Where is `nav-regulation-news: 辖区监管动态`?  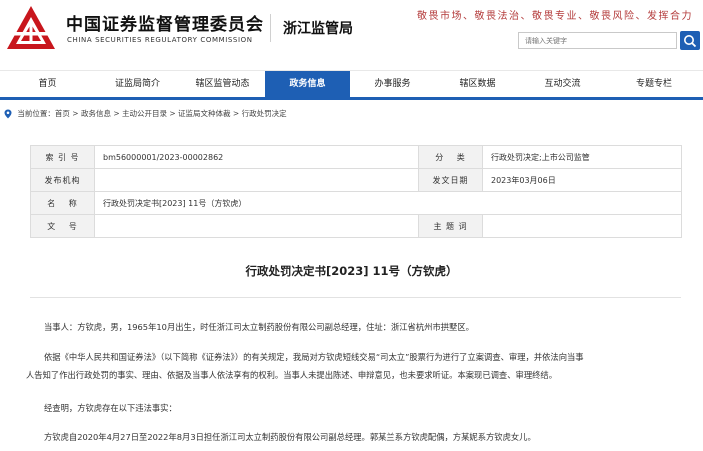
nav-regulation-news: 辖区监管动态 is located at coordinates (222, 84).